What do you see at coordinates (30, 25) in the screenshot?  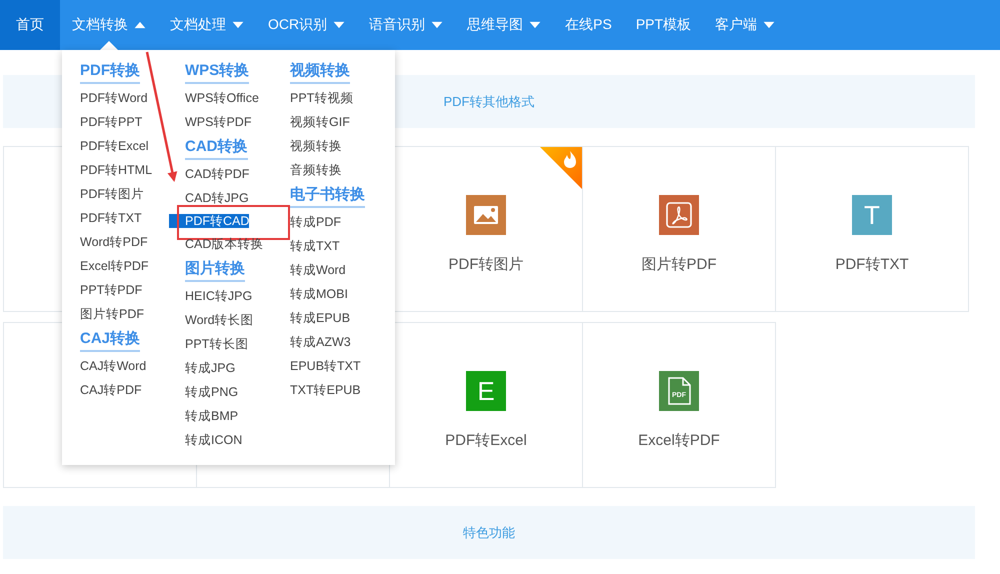 I see `nav-tab: 首页` at bounding box center [30, 25].